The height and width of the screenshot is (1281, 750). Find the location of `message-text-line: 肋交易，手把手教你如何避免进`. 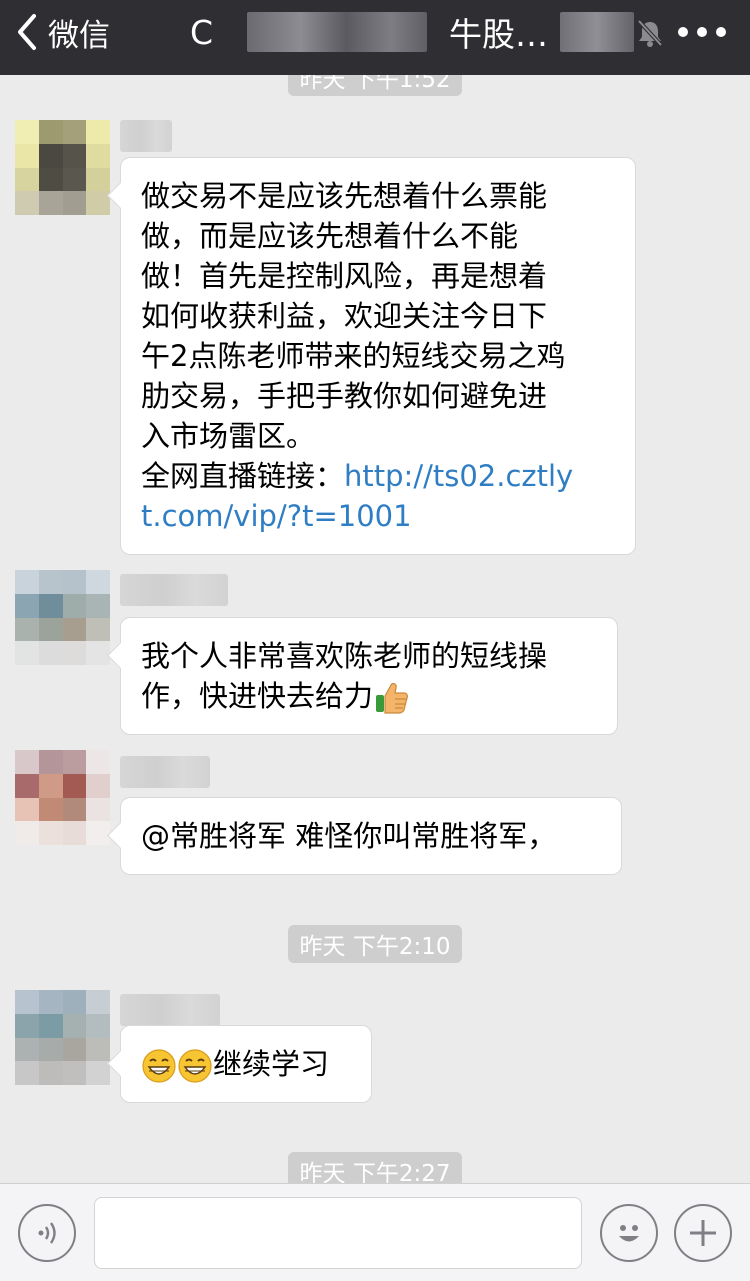

message-text-line: 肋交易，手把手教你如何避免进 is located at coordinates (344, 396).